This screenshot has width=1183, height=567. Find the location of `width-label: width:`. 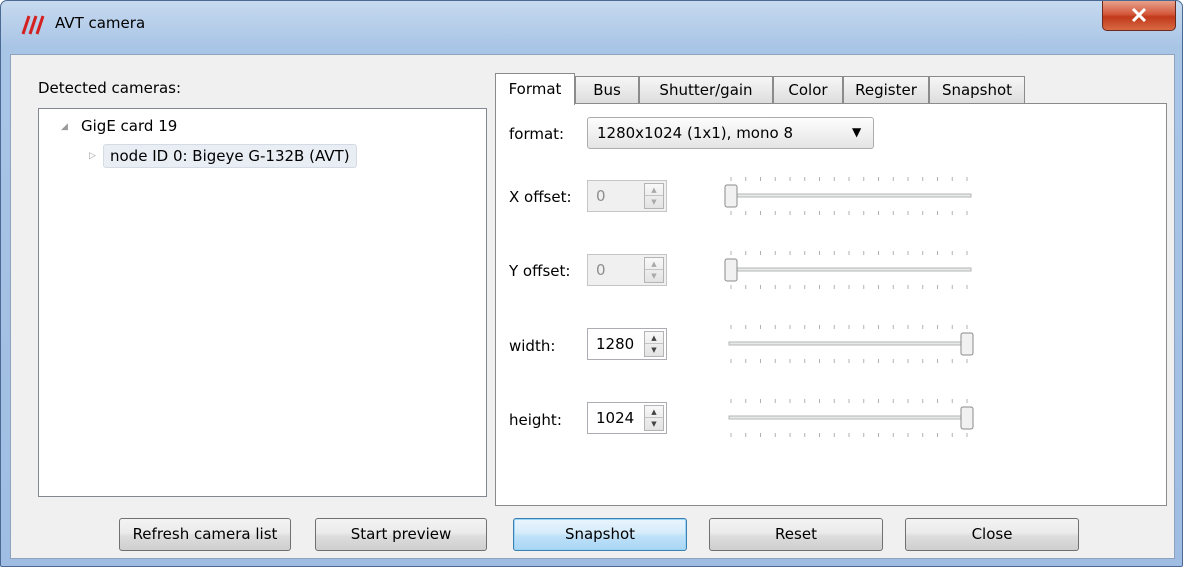

width-label: width: is located at coordinates (532, 346).